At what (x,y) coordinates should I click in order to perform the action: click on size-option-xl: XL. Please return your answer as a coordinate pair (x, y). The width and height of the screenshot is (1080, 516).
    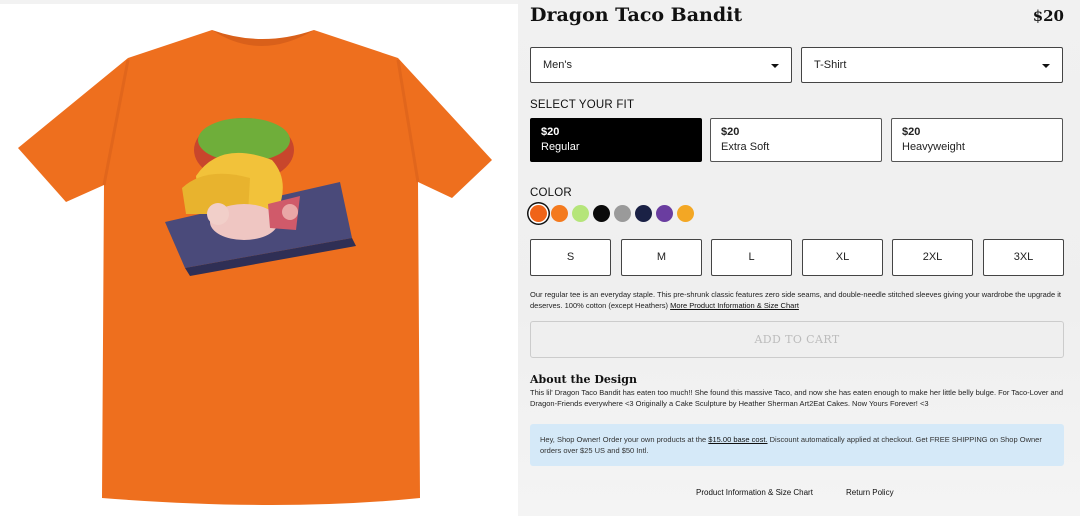
    Looking at the image, I should click on (842, 257).